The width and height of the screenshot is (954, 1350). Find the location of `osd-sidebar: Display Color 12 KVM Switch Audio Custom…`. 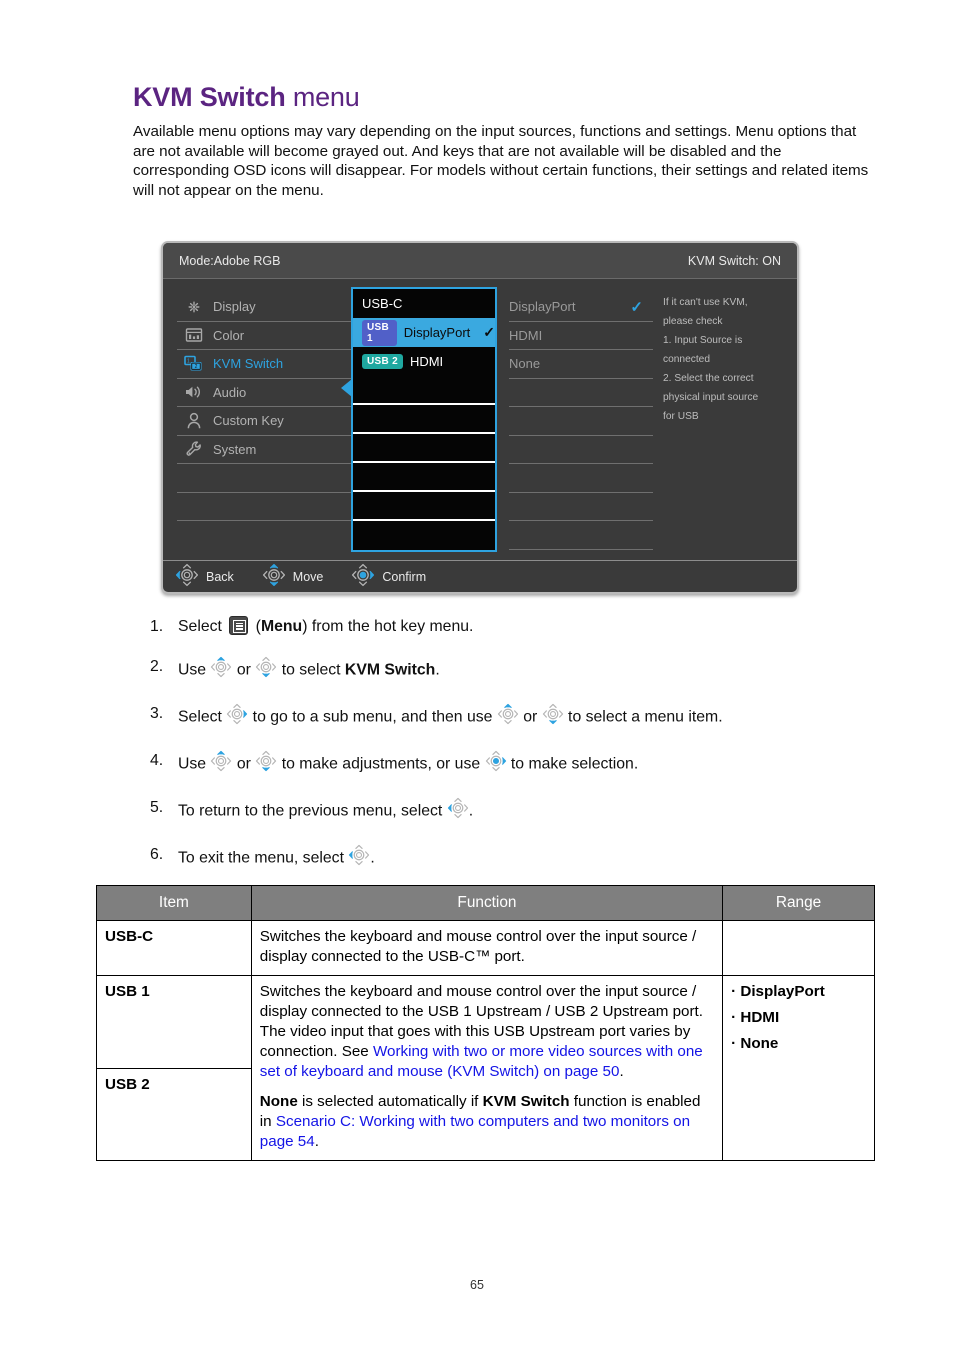

osd-sidebar: Display Color 12 KVM Switch Audio Custom… is located at coordinates (272, 407).